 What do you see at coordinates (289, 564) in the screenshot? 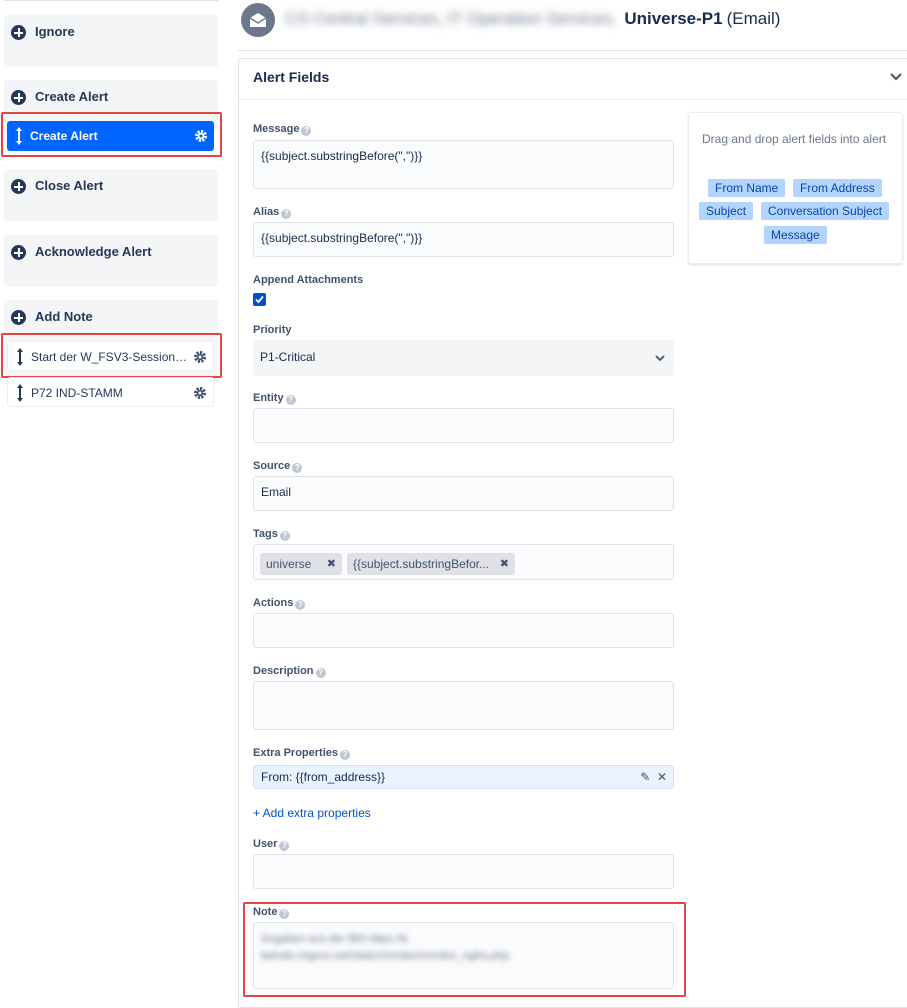
I see `tag-label: universe` at bounding box center [289, 564].